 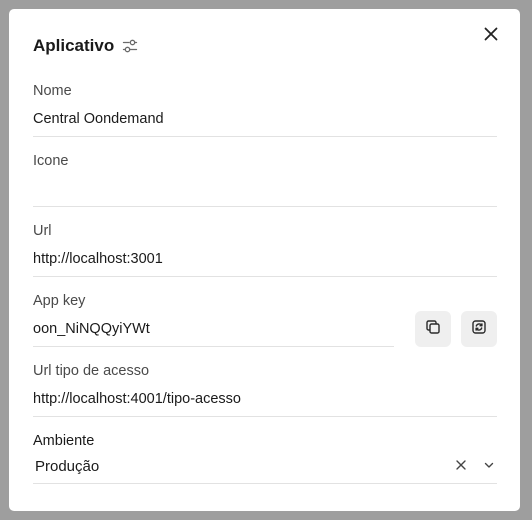 I want to click on icone-label: Icone, so click(x=51, y=161).